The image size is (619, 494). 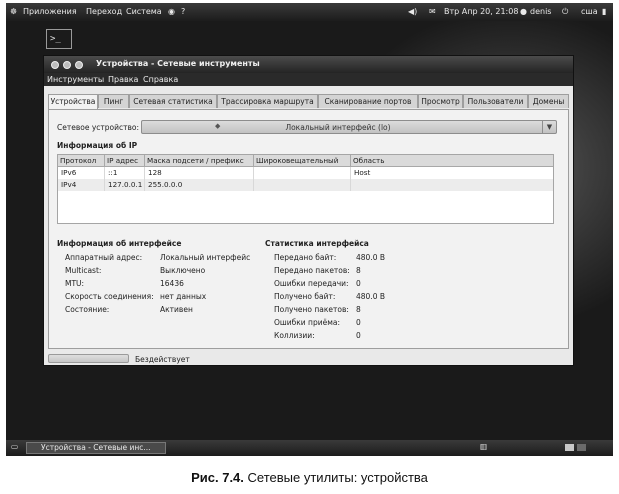 I want to click on statusbar: Бездействует, so click(x=308, y=359).